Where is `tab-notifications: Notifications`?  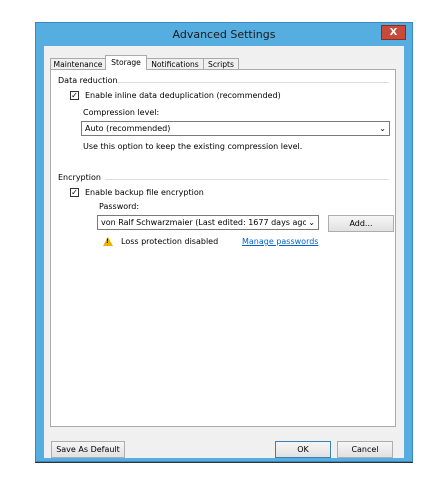
tab-notifications: Notifications is located at coordinates (175, 63).